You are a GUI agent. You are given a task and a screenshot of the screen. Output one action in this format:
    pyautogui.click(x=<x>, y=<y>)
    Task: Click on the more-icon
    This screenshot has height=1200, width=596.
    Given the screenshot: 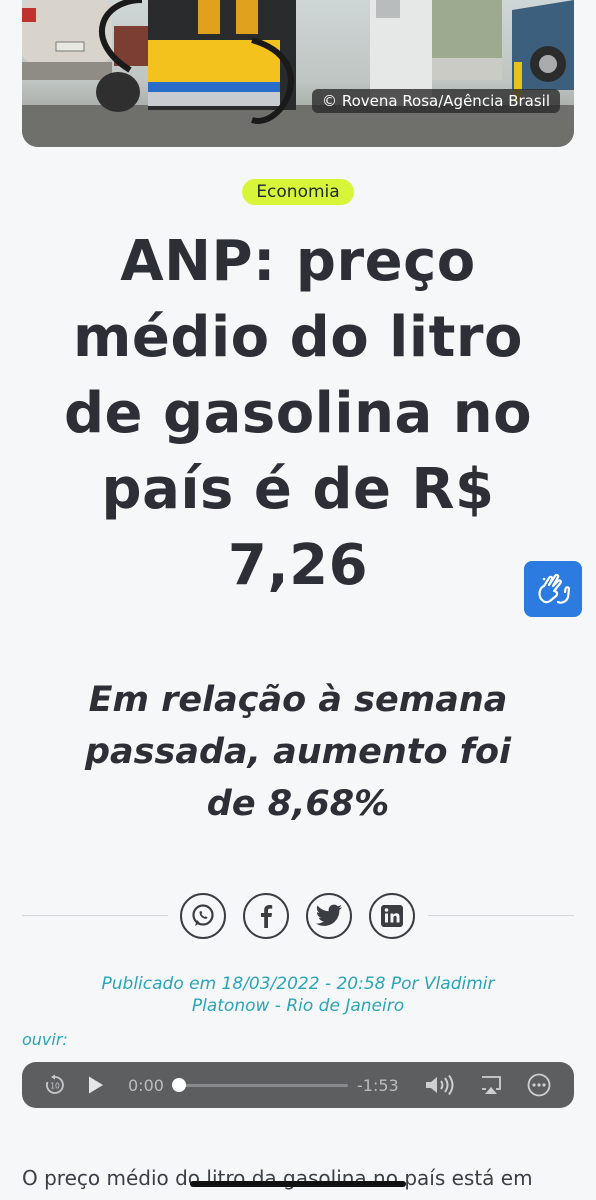 What is the action you would take?
    pyautogui.click(x=539, y=1085)
    